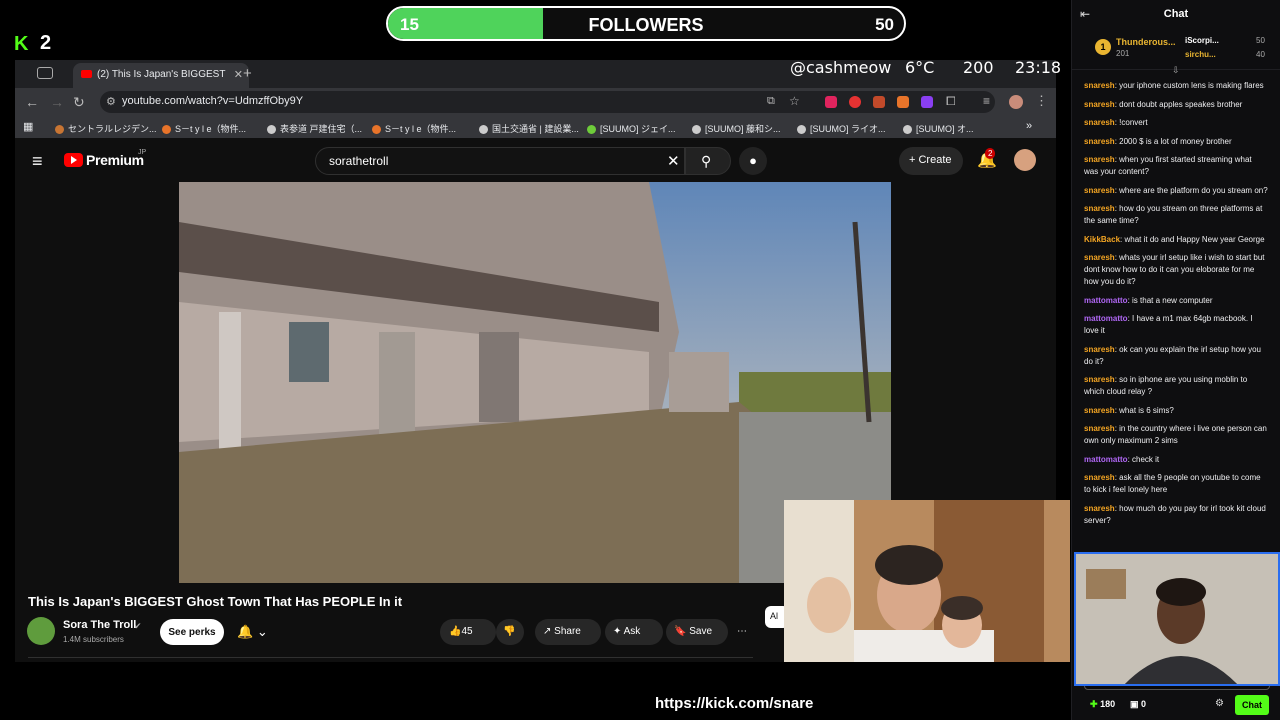  I want to click on followers-goal-bar: 15 FOLLOWERS 50, so click(646, 23).